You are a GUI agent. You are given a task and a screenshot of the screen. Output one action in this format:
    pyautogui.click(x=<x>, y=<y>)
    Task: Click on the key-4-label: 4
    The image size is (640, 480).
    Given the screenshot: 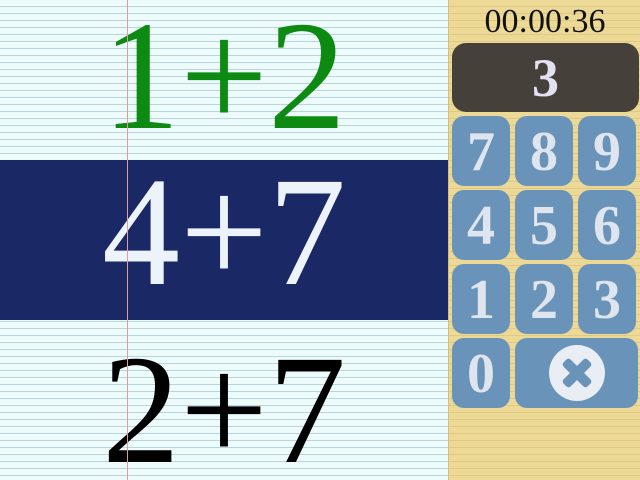 What is the action you would take?
    pyautogui.click(x=481, y=226)
    